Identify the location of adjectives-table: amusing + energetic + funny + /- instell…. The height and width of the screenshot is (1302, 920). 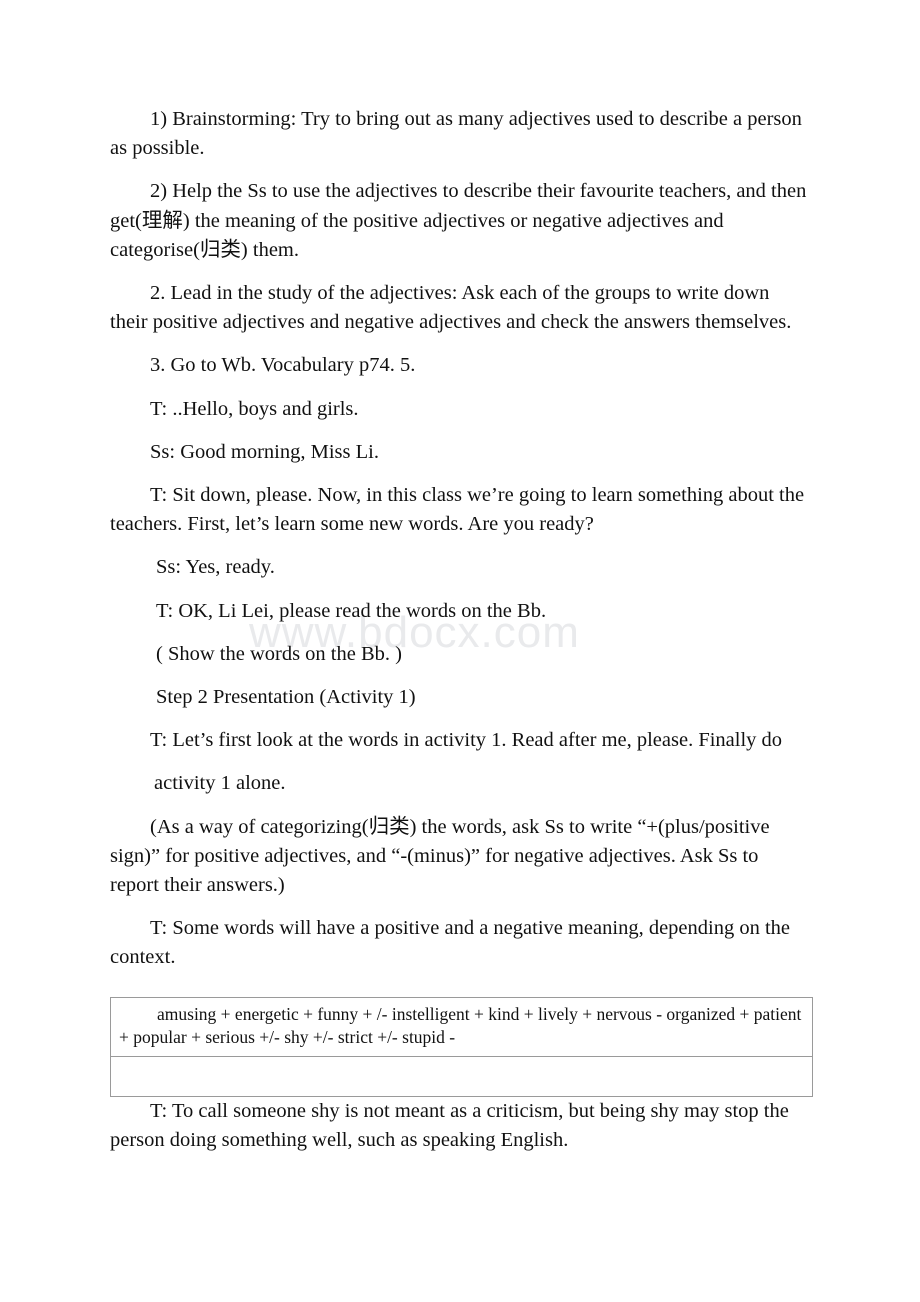
(461, 1046).